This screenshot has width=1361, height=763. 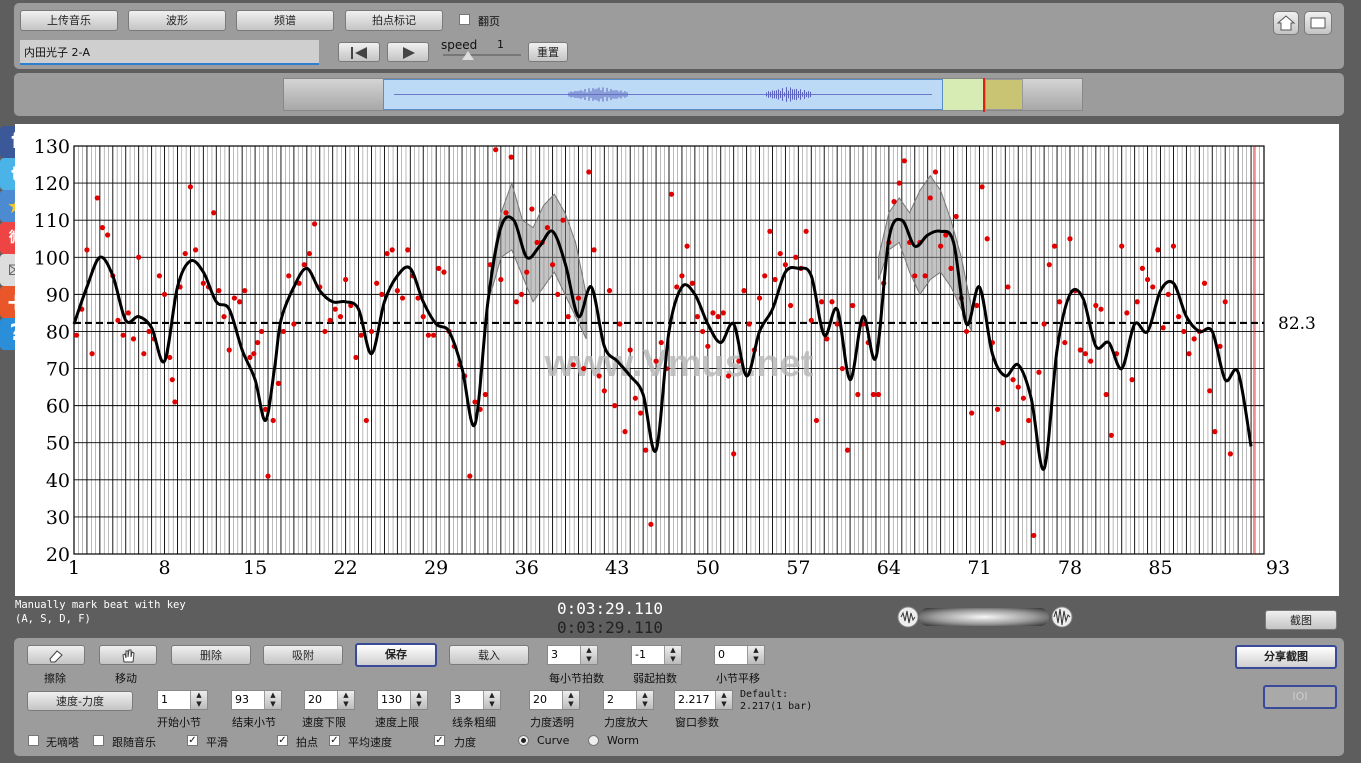 I want to click on start-bar-input, so click(x=173, y=699).